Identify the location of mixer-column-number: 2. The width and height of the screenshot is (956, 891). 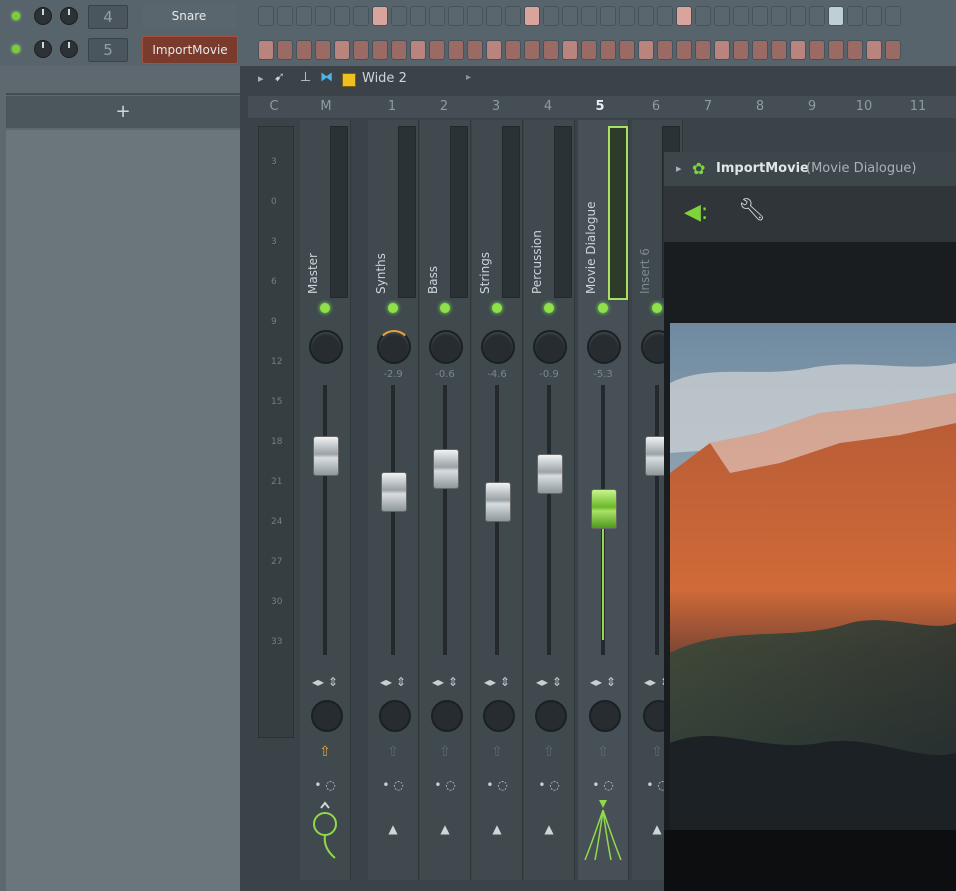
(444, 107).